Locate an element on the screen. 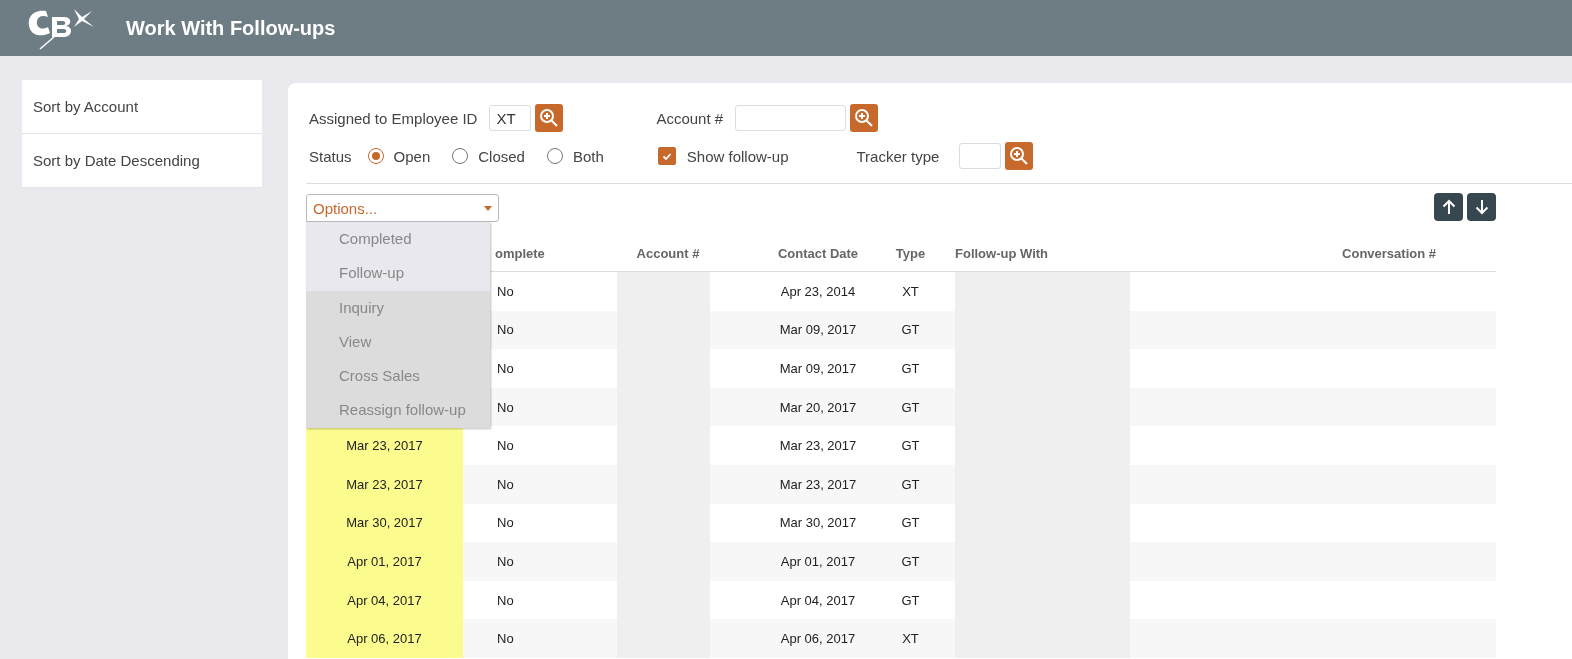 The image size is (1572, 659). column-header: Type is located at coordinates (910, 253).